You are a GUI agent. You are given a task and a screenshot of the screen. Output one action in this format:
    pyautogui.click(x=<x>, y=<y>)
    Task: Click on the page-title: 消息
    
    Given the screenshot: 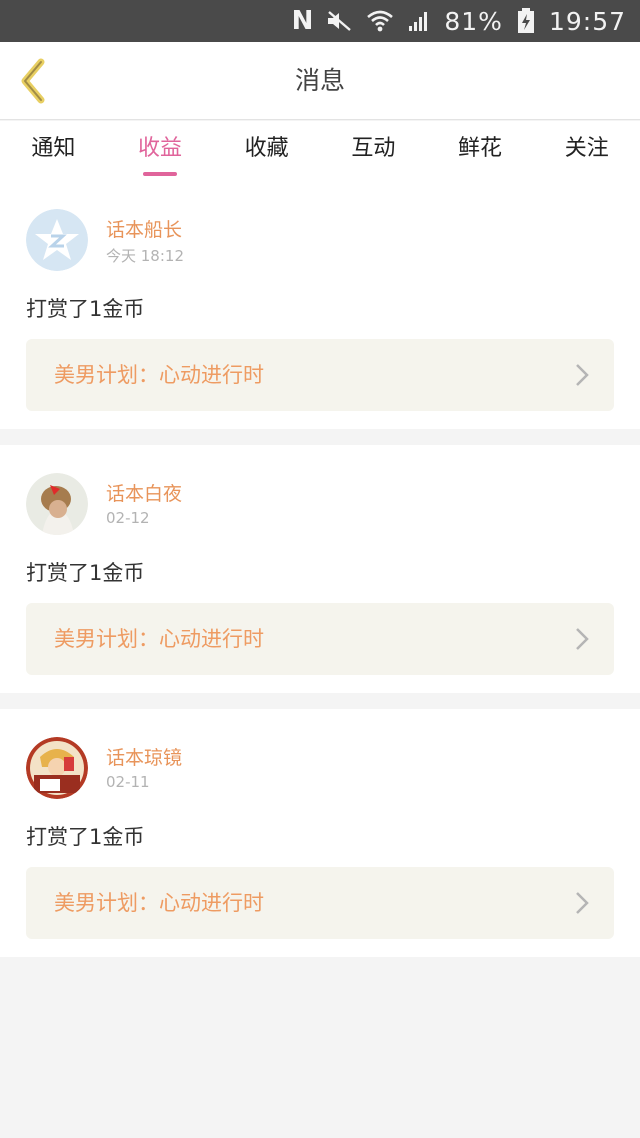 What is the action you would take?
    pyautogui.click(x=319, y=80)
    